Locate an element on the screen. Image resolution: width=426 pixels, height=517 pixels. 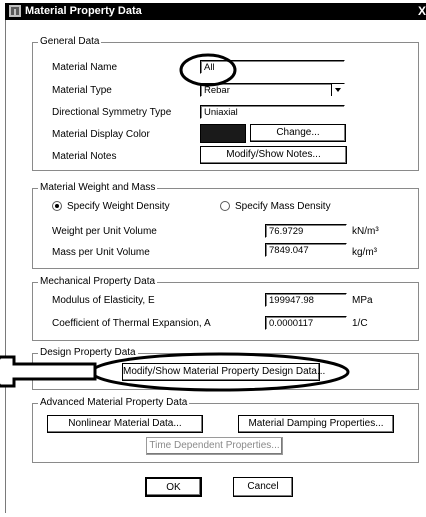
modulus-unit: MPa is located at coordinates (362, 300).